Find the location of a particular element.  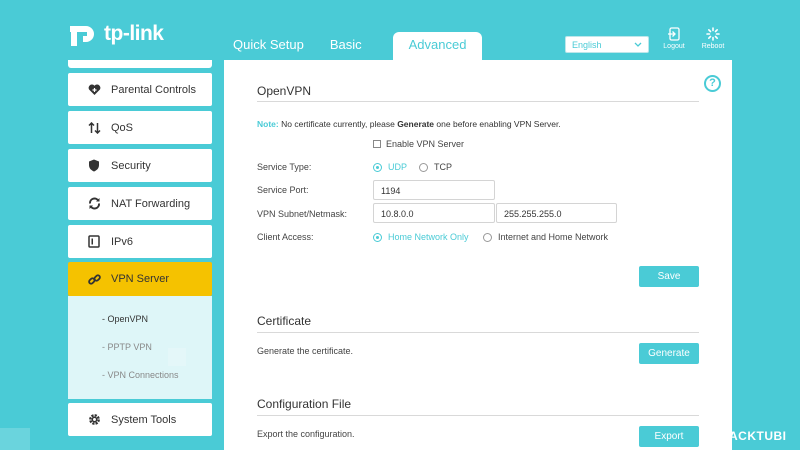

sidebar-item-label: VPN Server is located at coordinates (140, 279).